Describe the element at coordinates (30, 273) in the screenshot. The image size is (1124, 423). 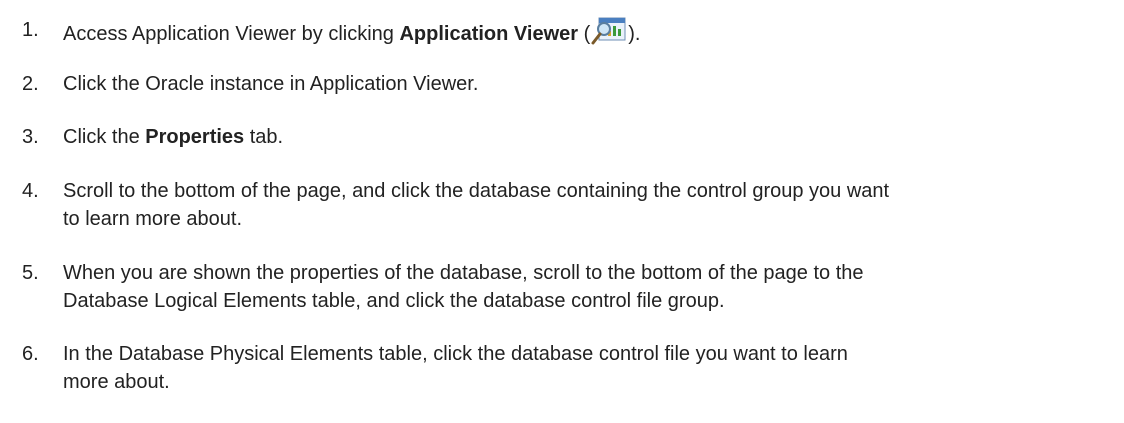
I see `step-number: 5.` at that location.